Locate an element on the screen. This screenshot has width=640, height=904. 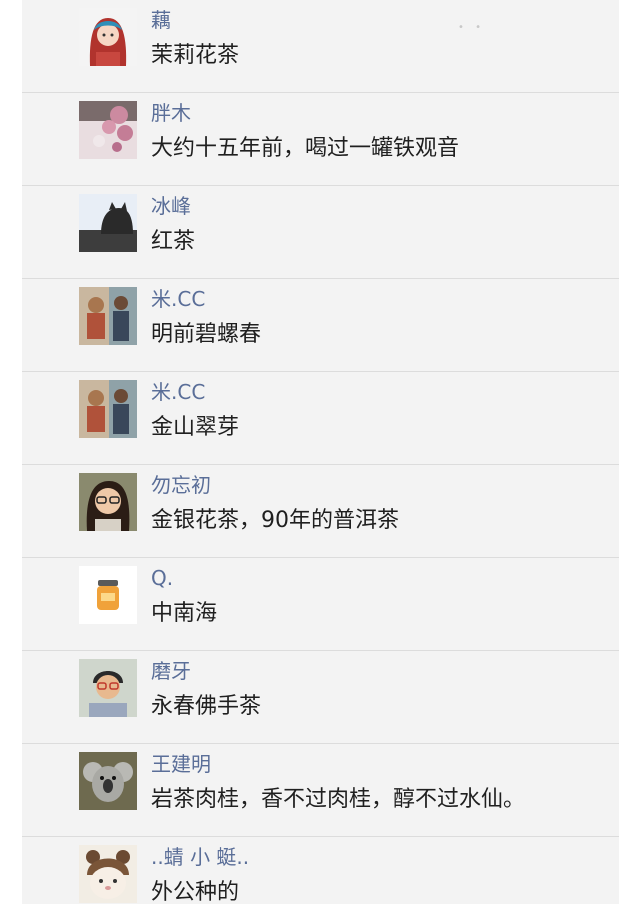
comment-item: 藕 茉莉花茶 • • is located at coordinates (320, 46).